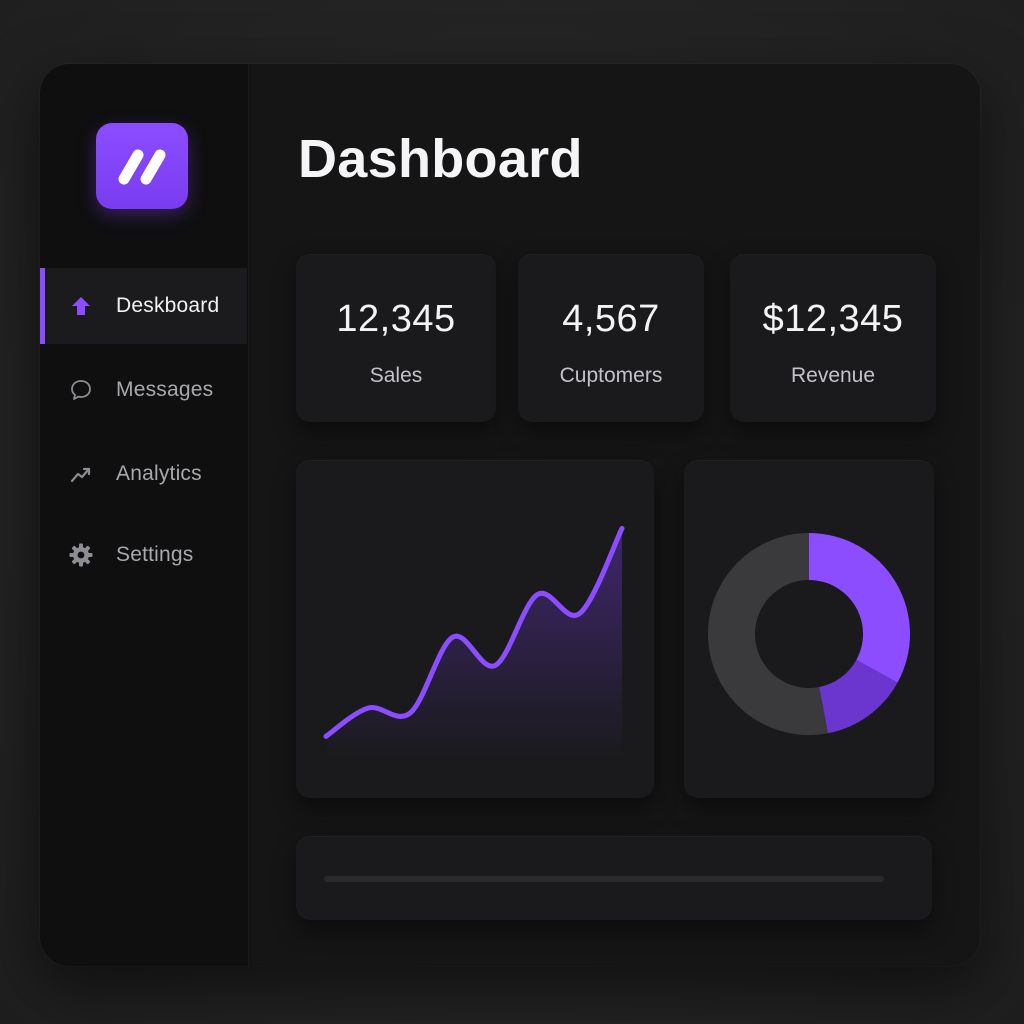  Describe the element at coordinates (81, 555) in the screenshot. I see `gear-icon` at that location.